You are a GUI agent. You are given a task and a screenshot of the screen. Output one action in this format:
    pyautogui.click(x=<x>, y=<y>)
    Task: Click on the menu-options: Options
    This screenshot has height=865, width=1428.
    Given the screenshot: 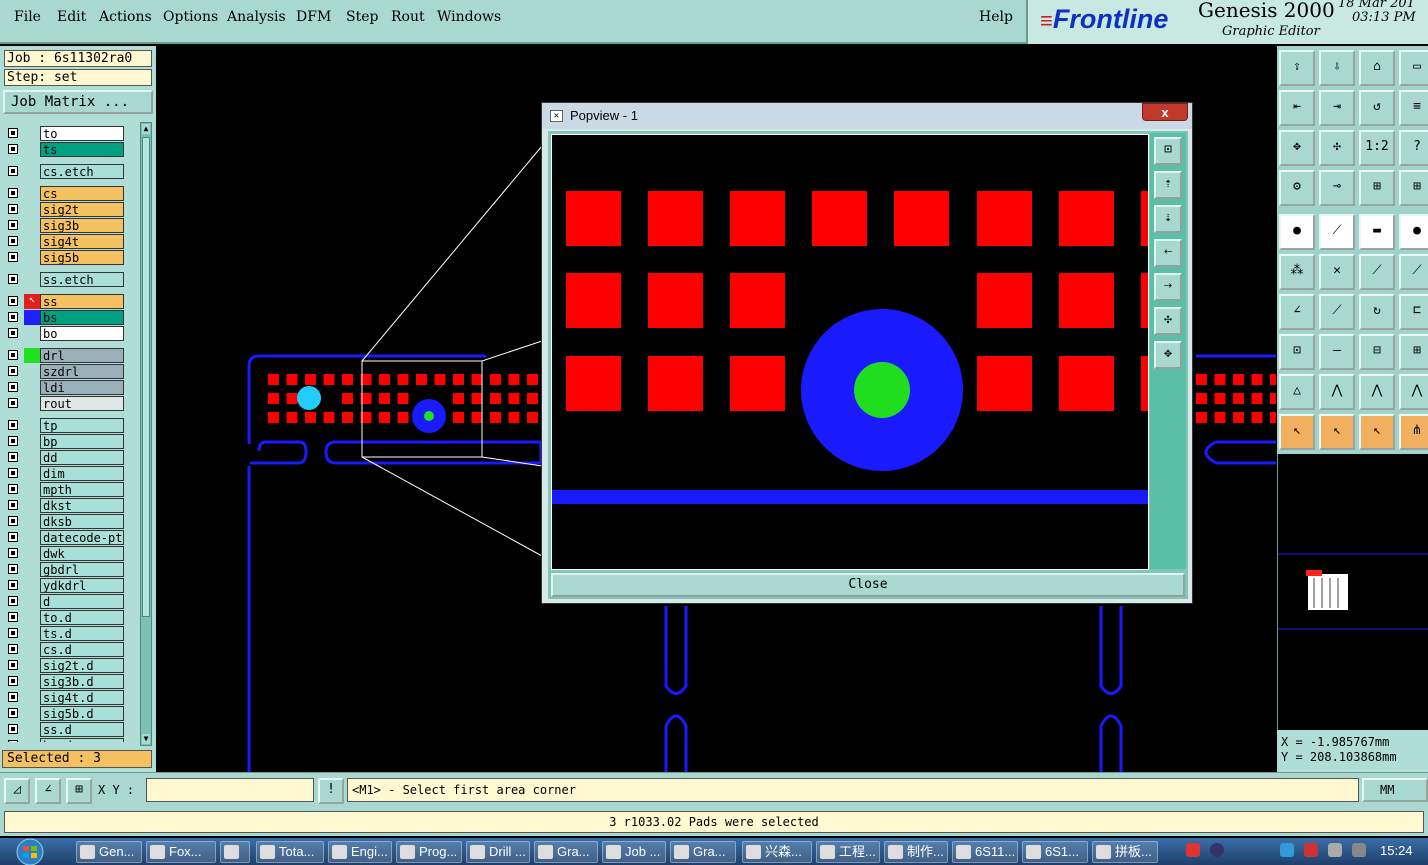 What is the action you would take?
    pyautogui.click(x=190, y=17)
    